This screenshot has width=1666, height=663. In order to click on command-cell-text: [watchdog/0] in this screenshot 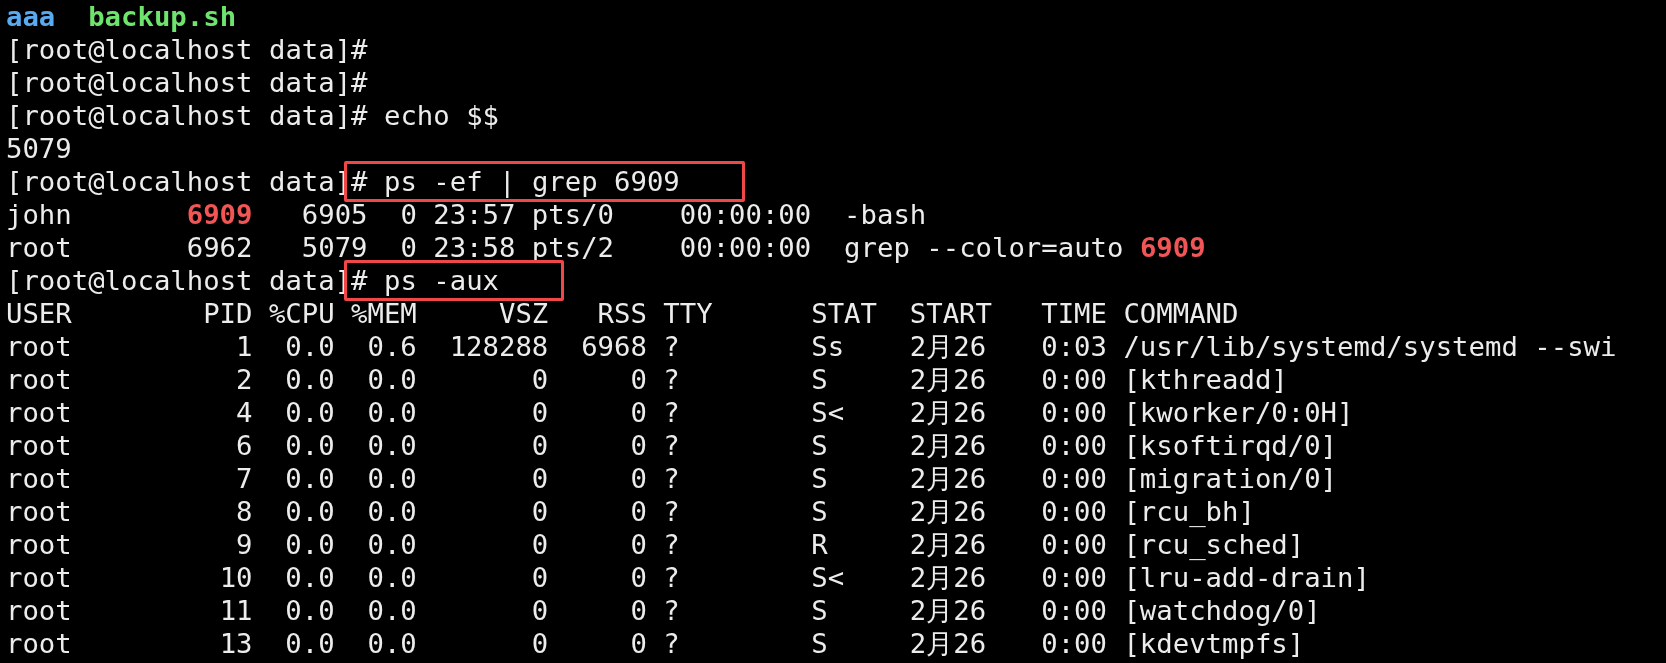, I will do `click(1221, 610)`.